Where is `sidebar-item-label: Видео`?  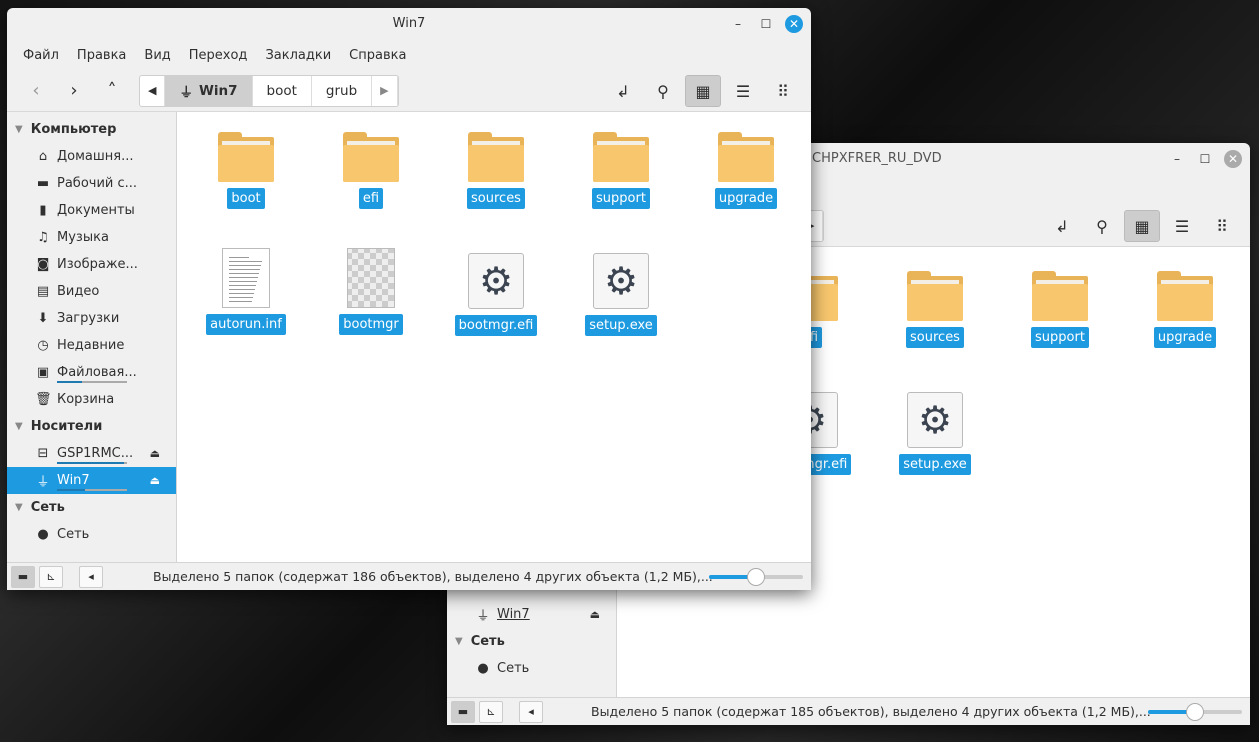
sidebar-item-label: Видео is located at coordinates (78, 291).